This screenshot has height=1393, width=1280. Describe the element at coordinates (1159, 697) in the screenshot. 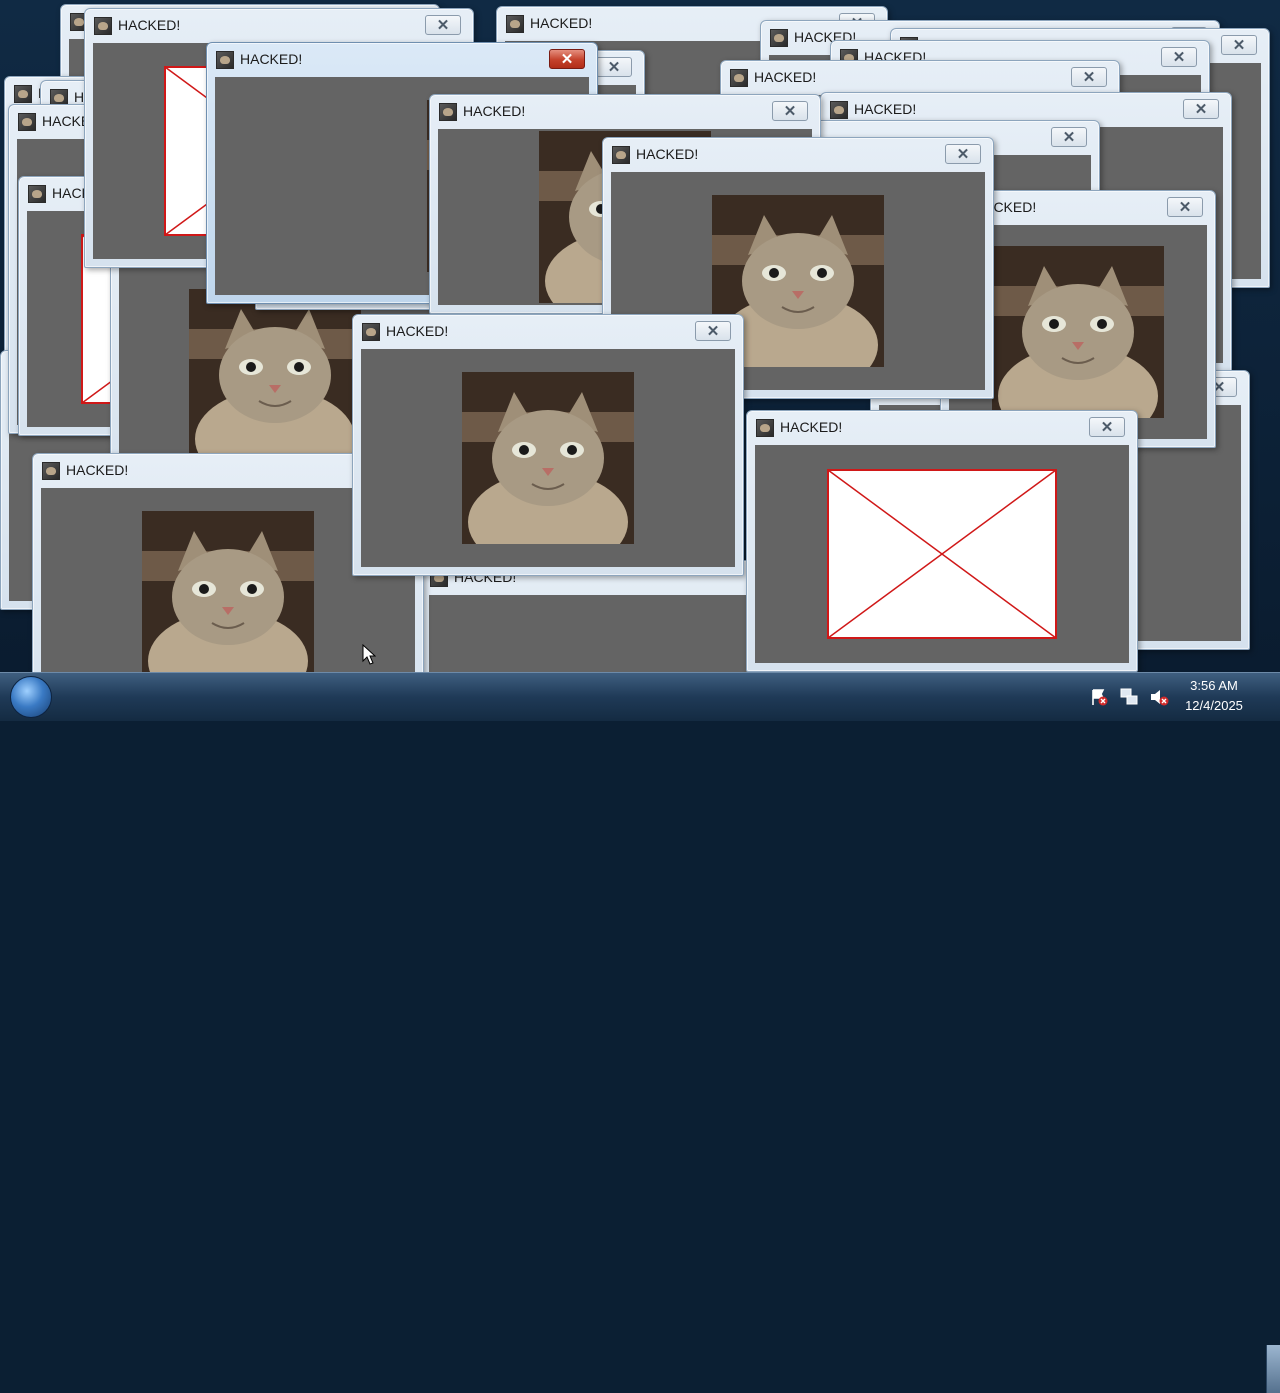

I see `speaker-muted-icon` at that location.